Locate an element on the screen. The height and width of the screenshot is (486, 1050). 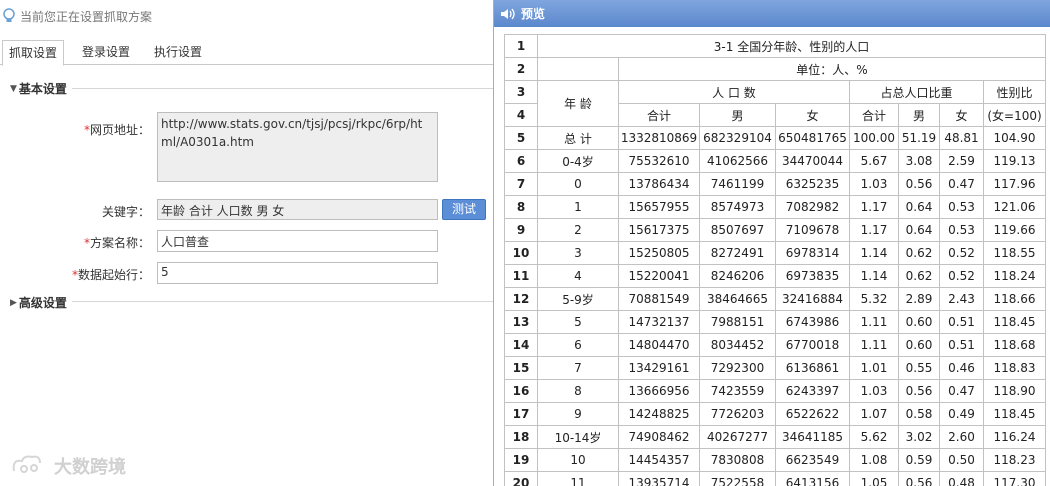
table-cell: 1.07 is located at coordinates (874, 414).